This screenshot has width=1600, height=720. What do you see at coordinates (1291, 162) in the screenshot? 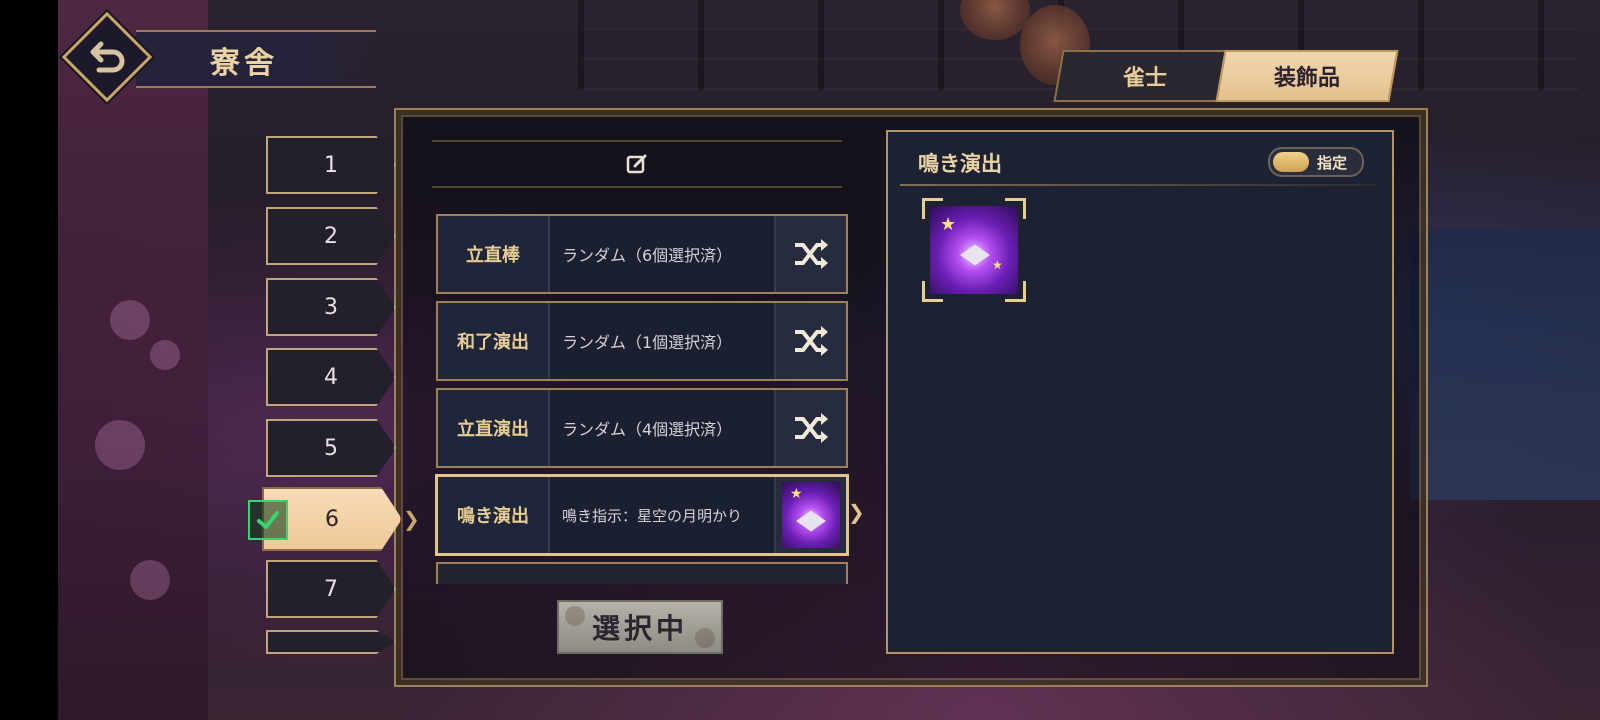
I see `toggle-knob` at bounding box center [1291, 162].